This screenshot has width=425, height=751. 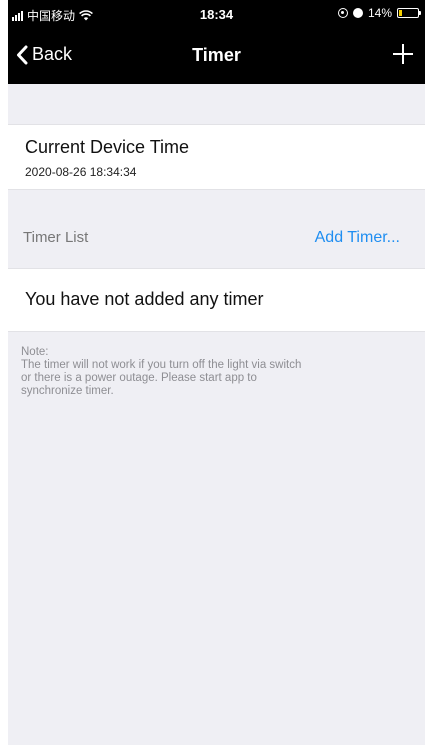 What do you see at coordinates (400, 13) in the screenshot?
I see `battery-level` at bounding box center [400, 13].